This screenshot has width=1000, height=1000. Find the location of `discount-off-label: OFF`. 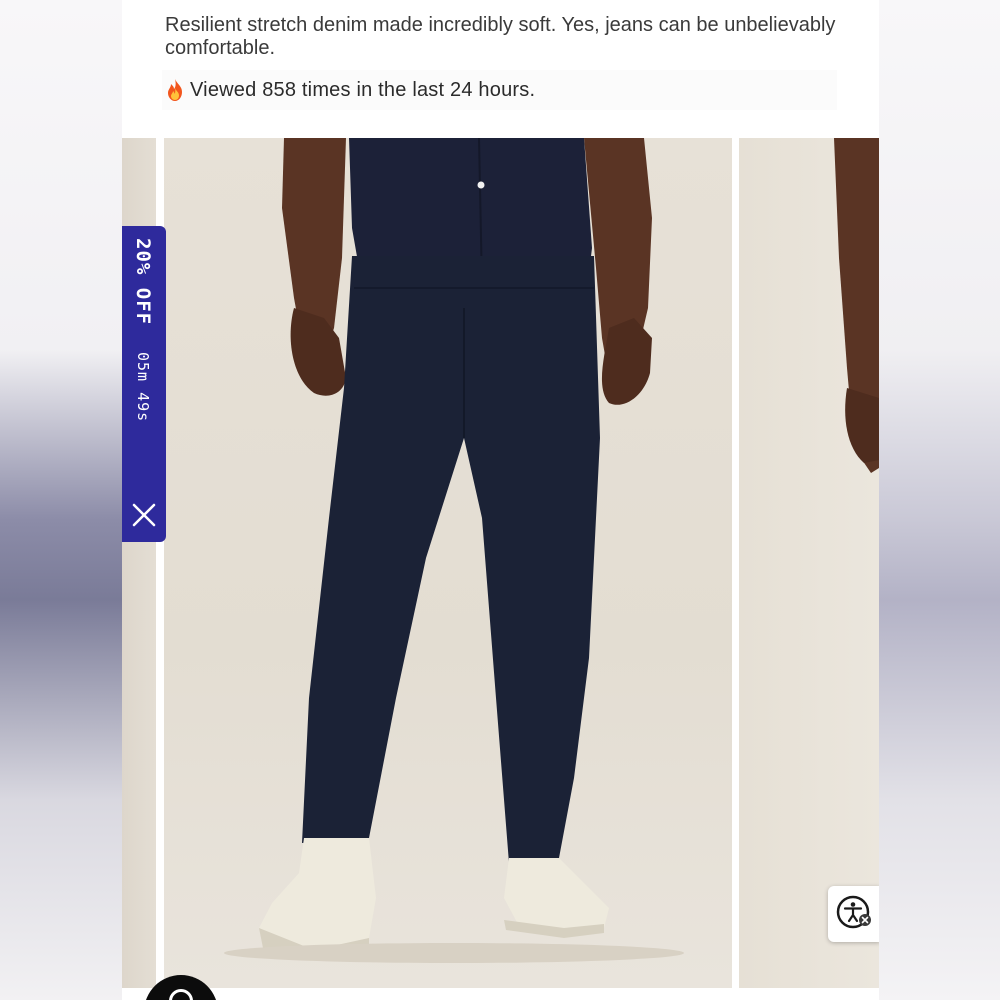

discount-off-label: OFF is located at coordinates (143, 306).